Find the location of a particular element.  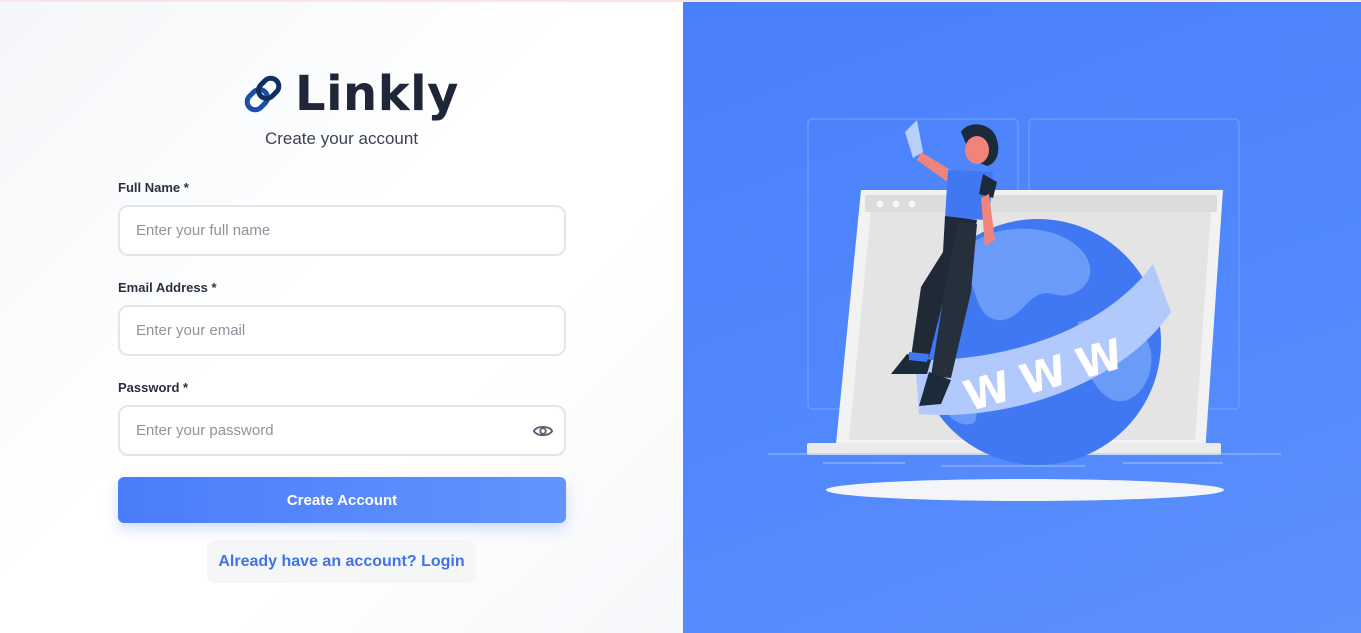

password-input is located at coordinates (330, 430).